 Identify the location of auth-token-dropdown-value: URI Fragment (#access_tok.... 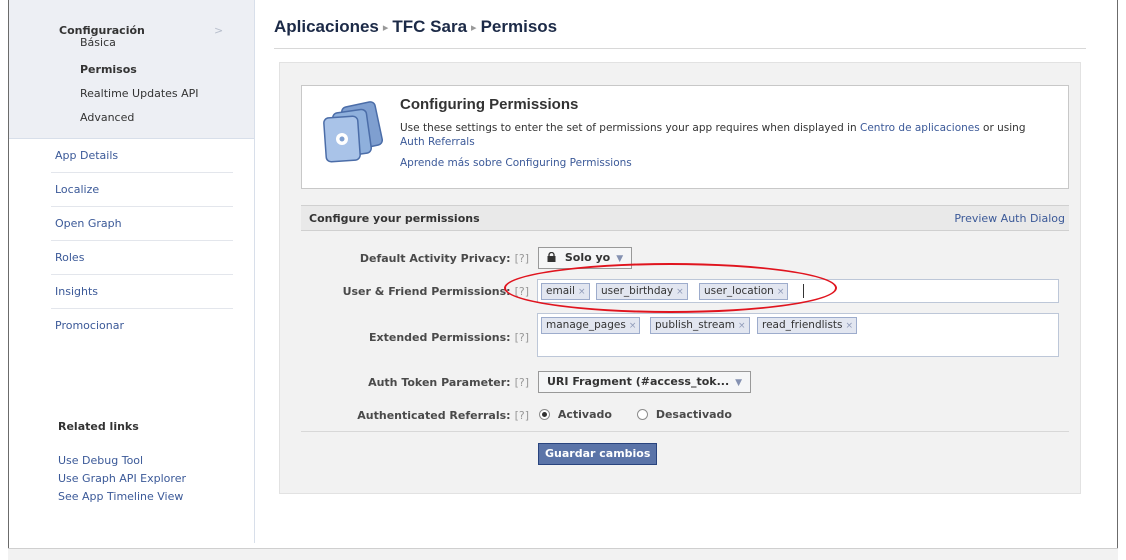
(638, 381).